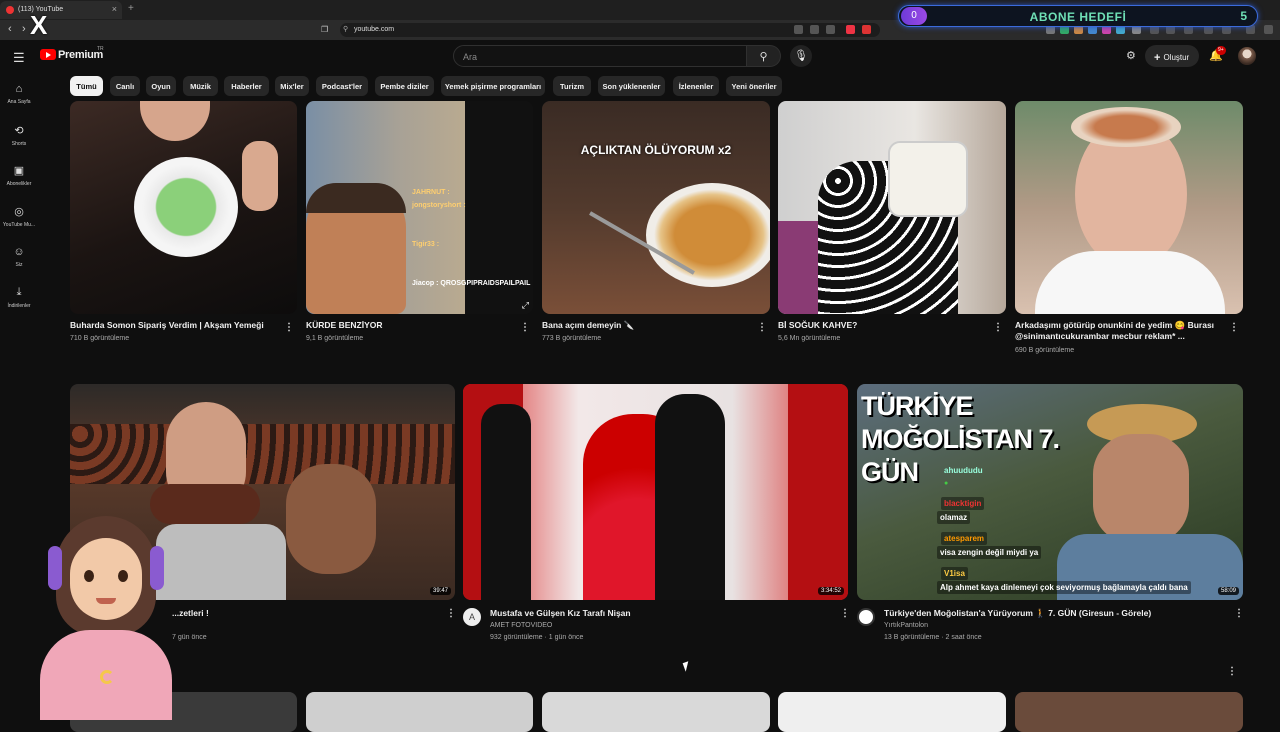  I want to click on create-button: + Oluştur, so click(1172, 56).